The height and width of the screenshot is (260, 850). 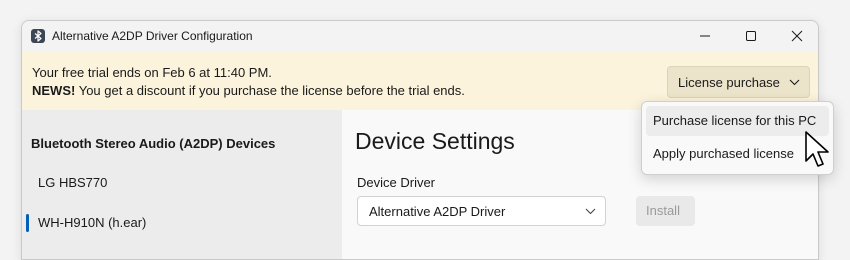 I want to click on device-driver-select: Alternative A2DP Driver, so click(x=481, y=211).